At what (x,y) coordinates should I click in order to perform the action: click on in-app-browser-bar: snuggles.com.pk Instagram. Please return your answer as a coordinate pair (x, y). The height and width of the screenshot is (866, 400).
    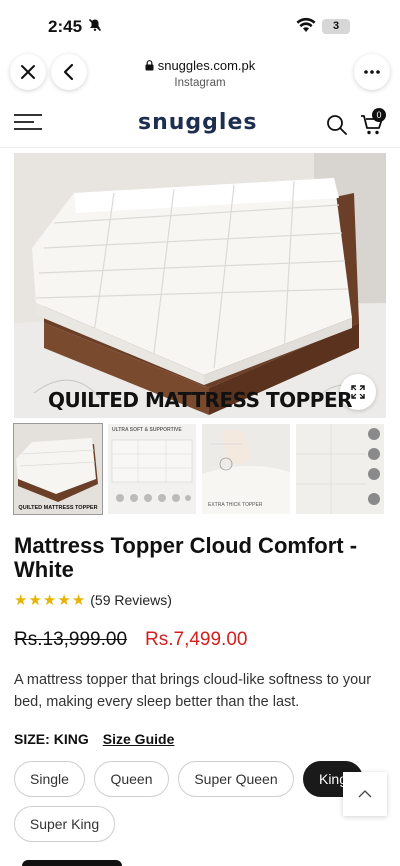
    Looking at the image, I should click on (200, 73).